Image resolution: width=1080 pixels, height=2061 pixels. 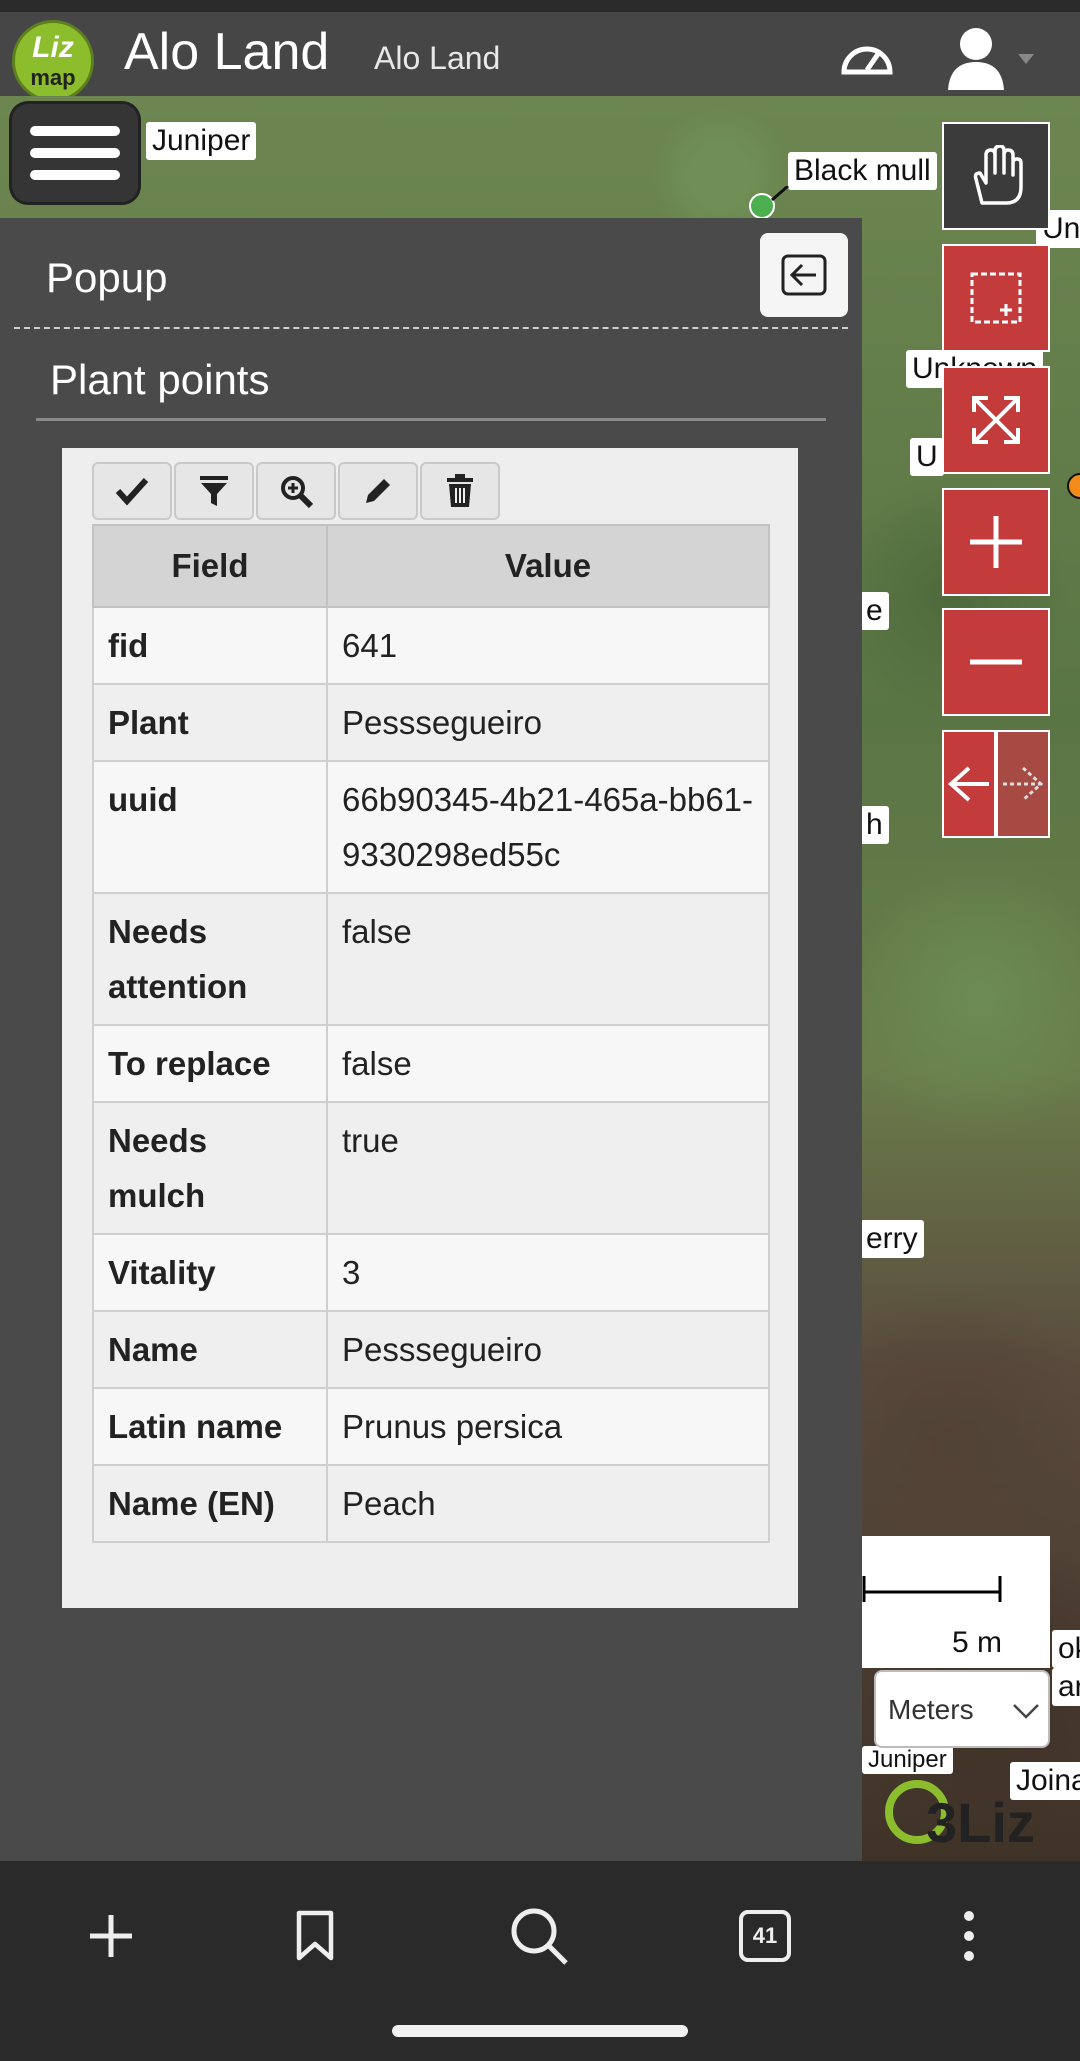 I want to click on map-label: ok, so click(x=1066, y=1649).